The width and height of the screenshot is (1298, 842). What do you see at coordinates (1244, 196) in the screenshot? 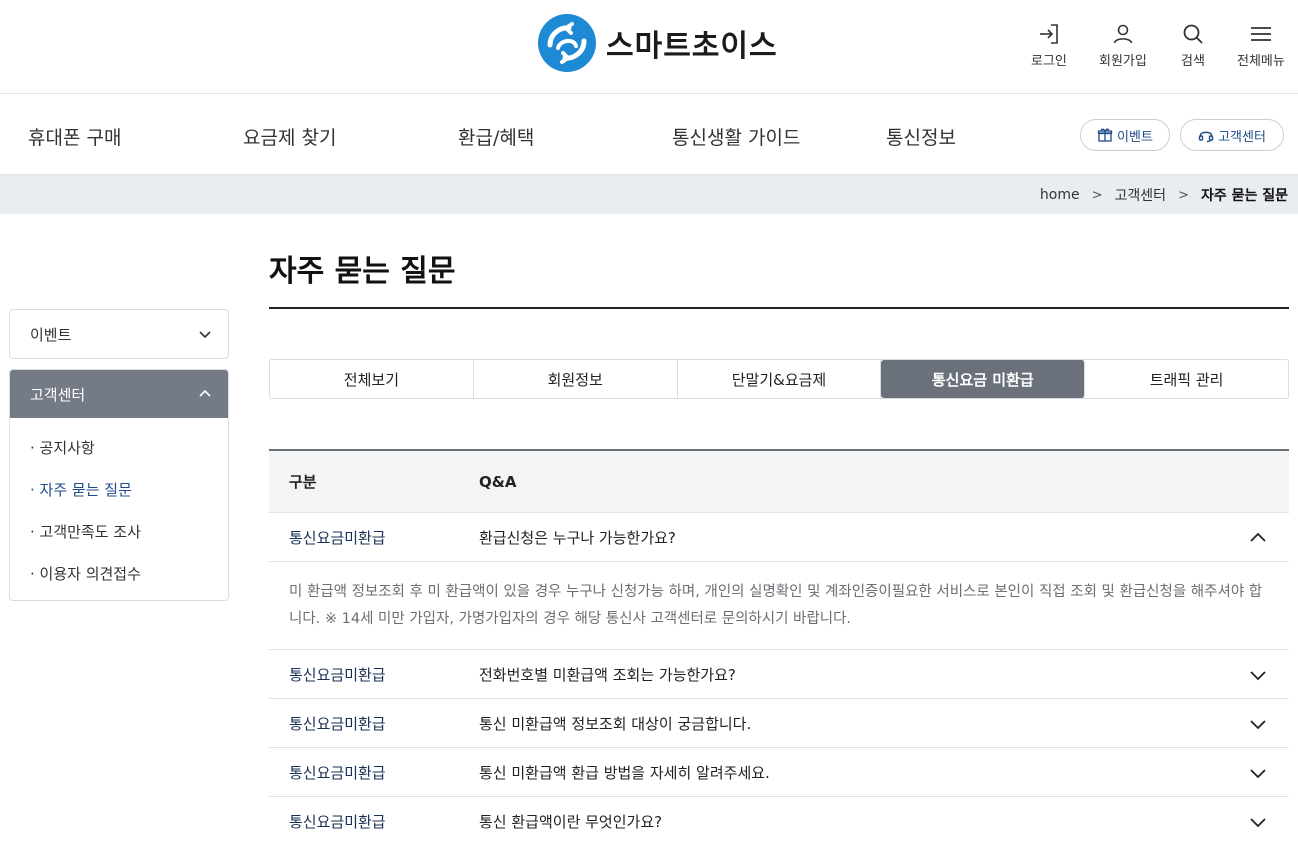
I see `breadcrumb-current: 자주 묻는 질문` at bounding box center [1244, 196].